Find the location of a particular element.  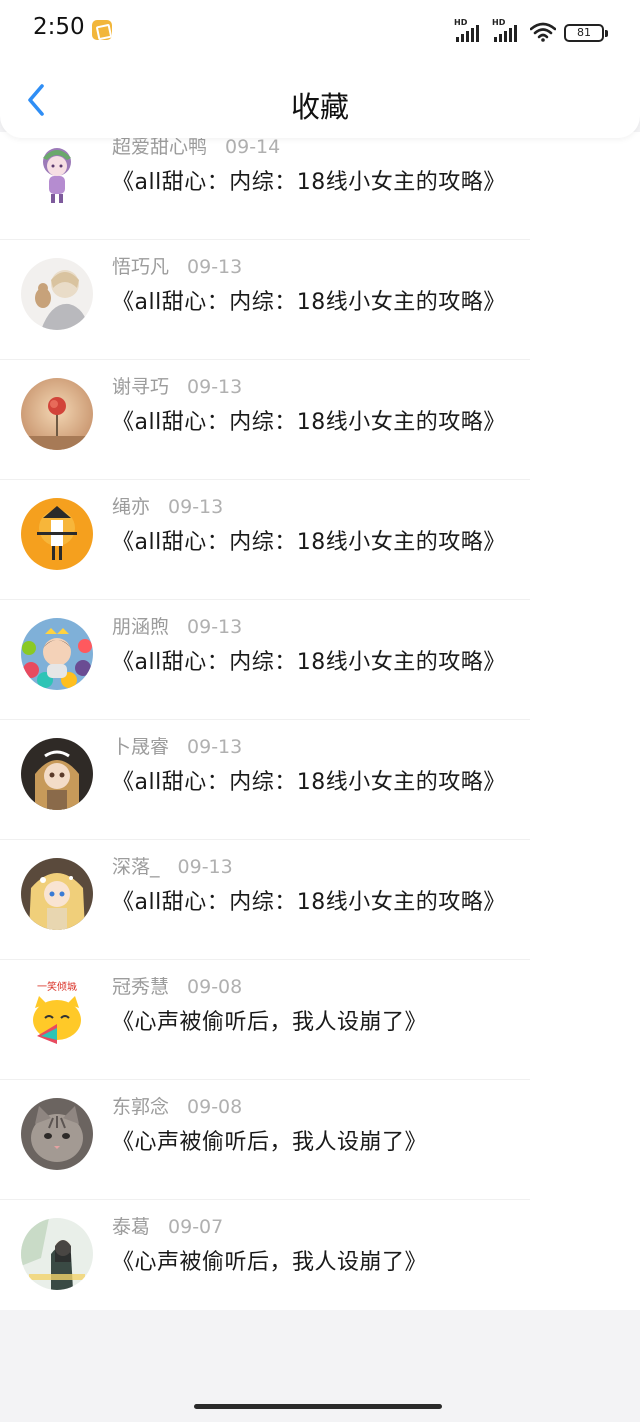

favorite-item: 一笑倾城 冠秀慧 09-08 《心声被偷听后，我人设崩了》 is located at coordinates (320, 1020).